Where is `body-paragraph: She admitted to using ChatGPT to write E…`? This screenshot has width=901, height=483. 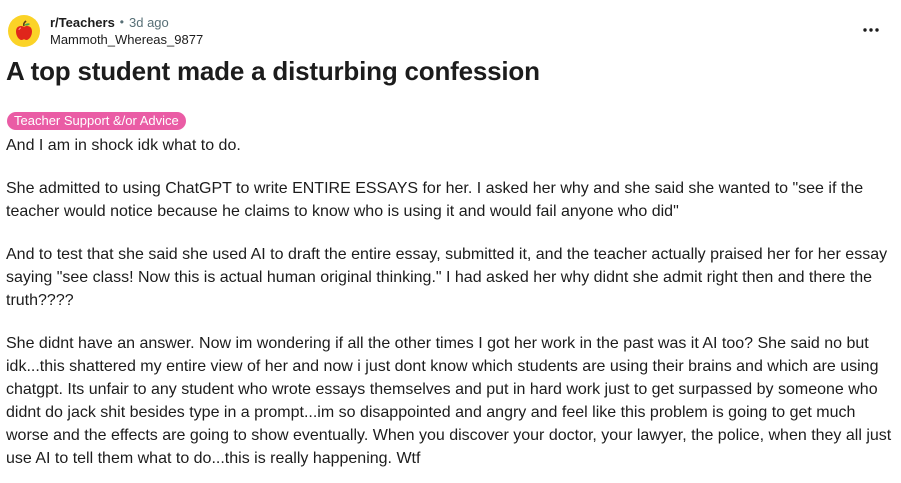 body-paragraph: She admitted to using ChatGPT to write E… is located at coordinates (435, 200).